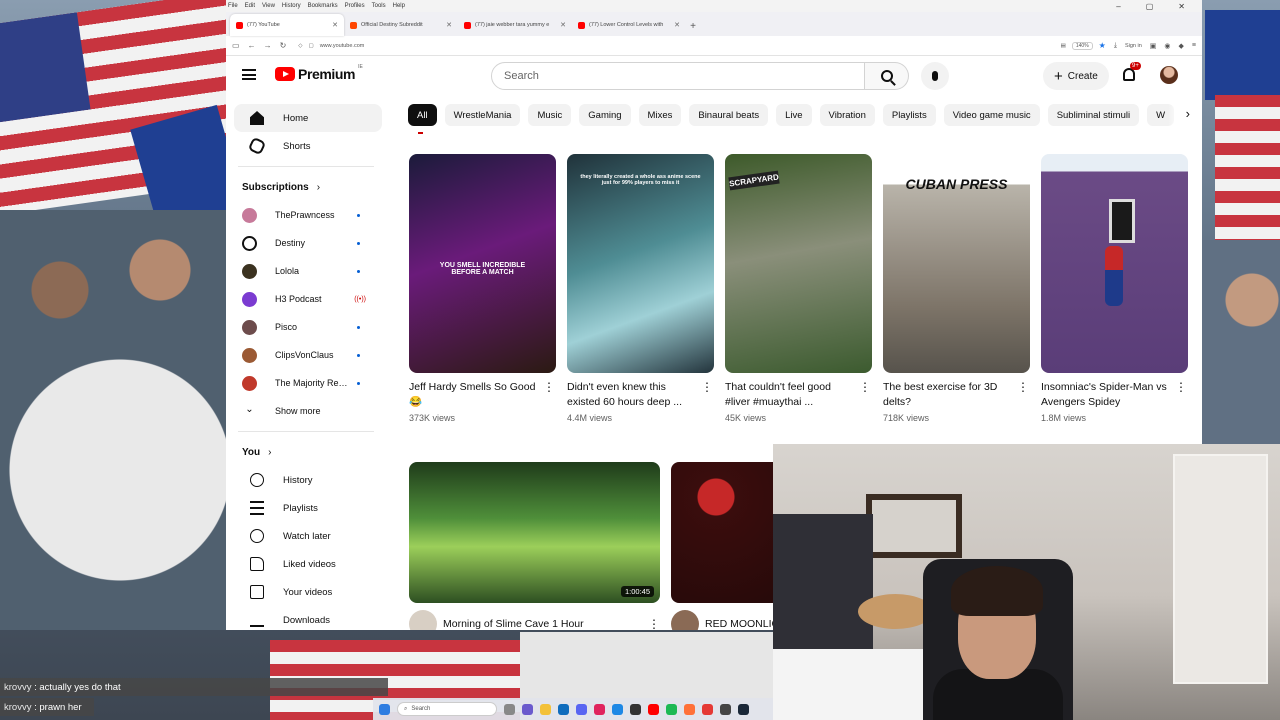 The width and height of the screenshot is (1280, 720). What do you see at coordinates (306, 215) in the screenshot?
I see `subscription-item: ThePrawncess` at bounding box center [306, 215].